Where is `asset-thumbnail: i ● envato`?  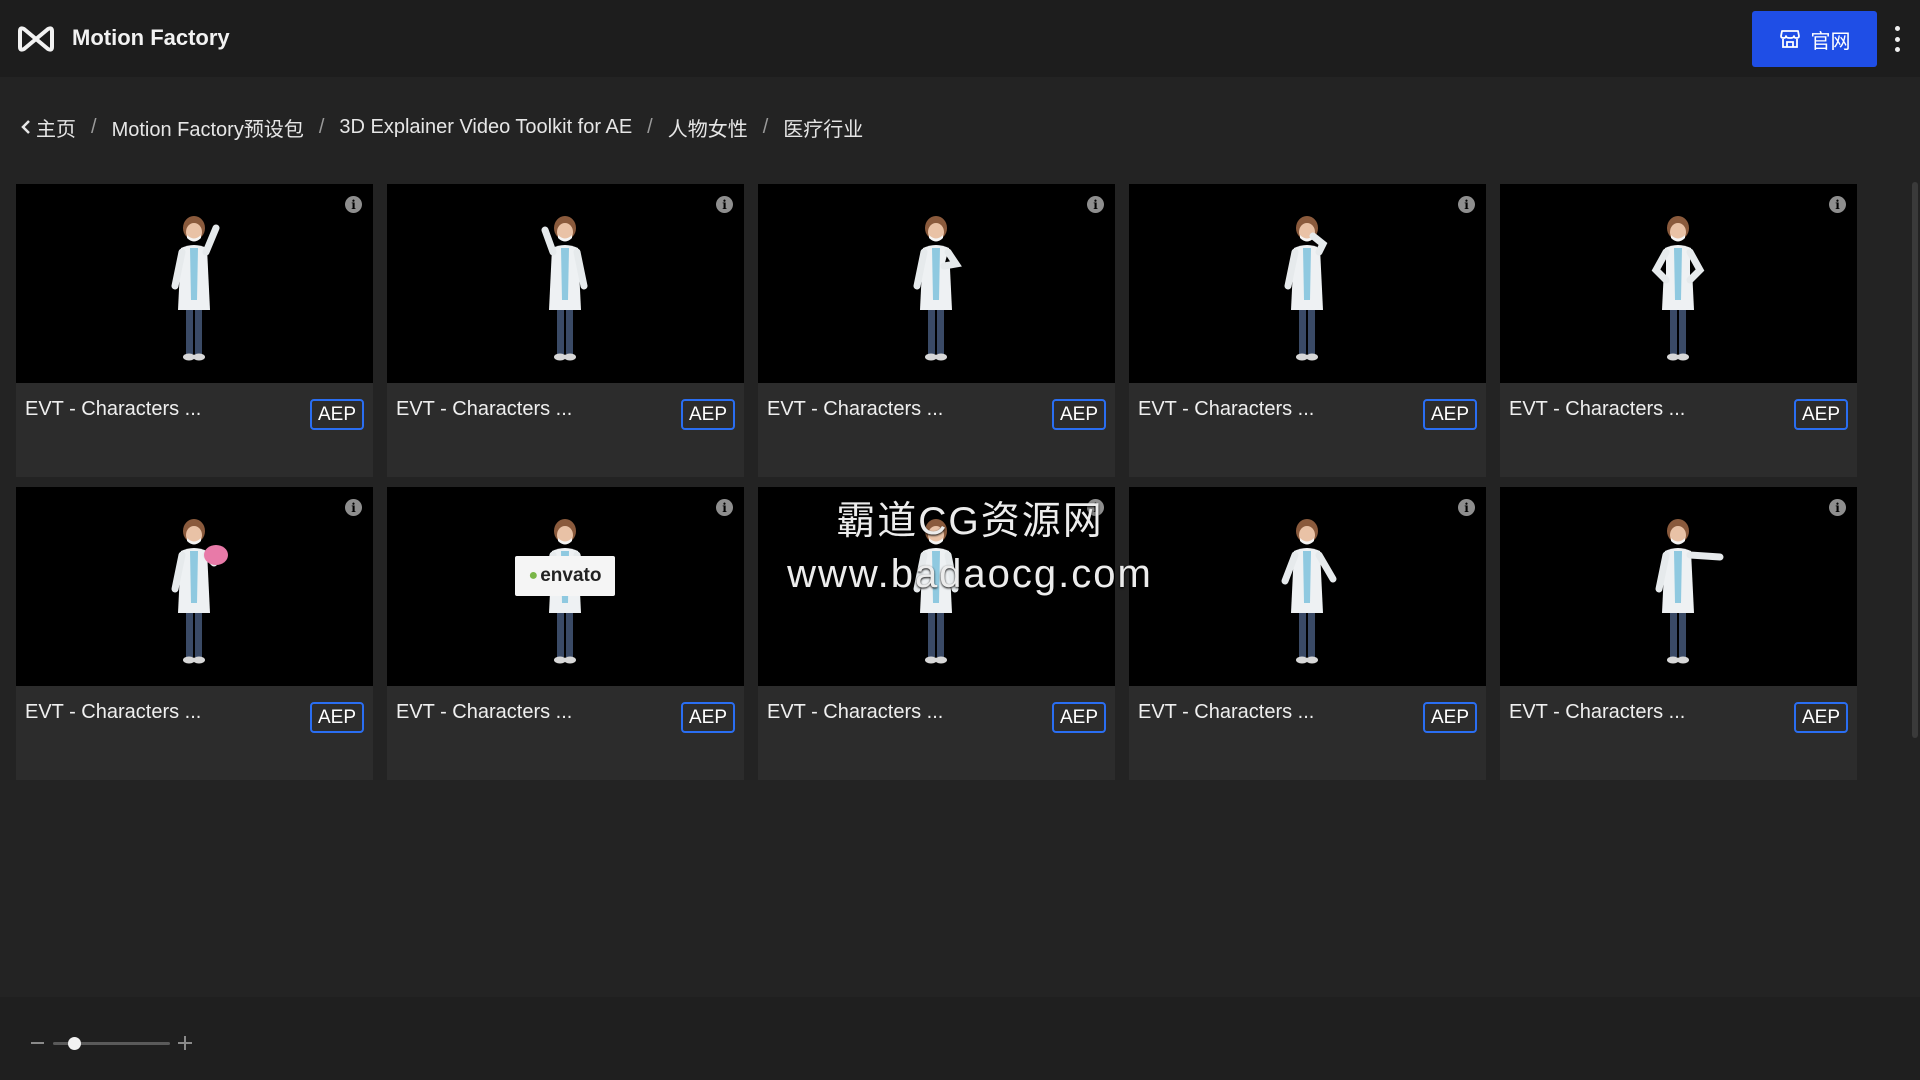
asset-thumbnail: i ● envato is located at coordinates (565, 586).